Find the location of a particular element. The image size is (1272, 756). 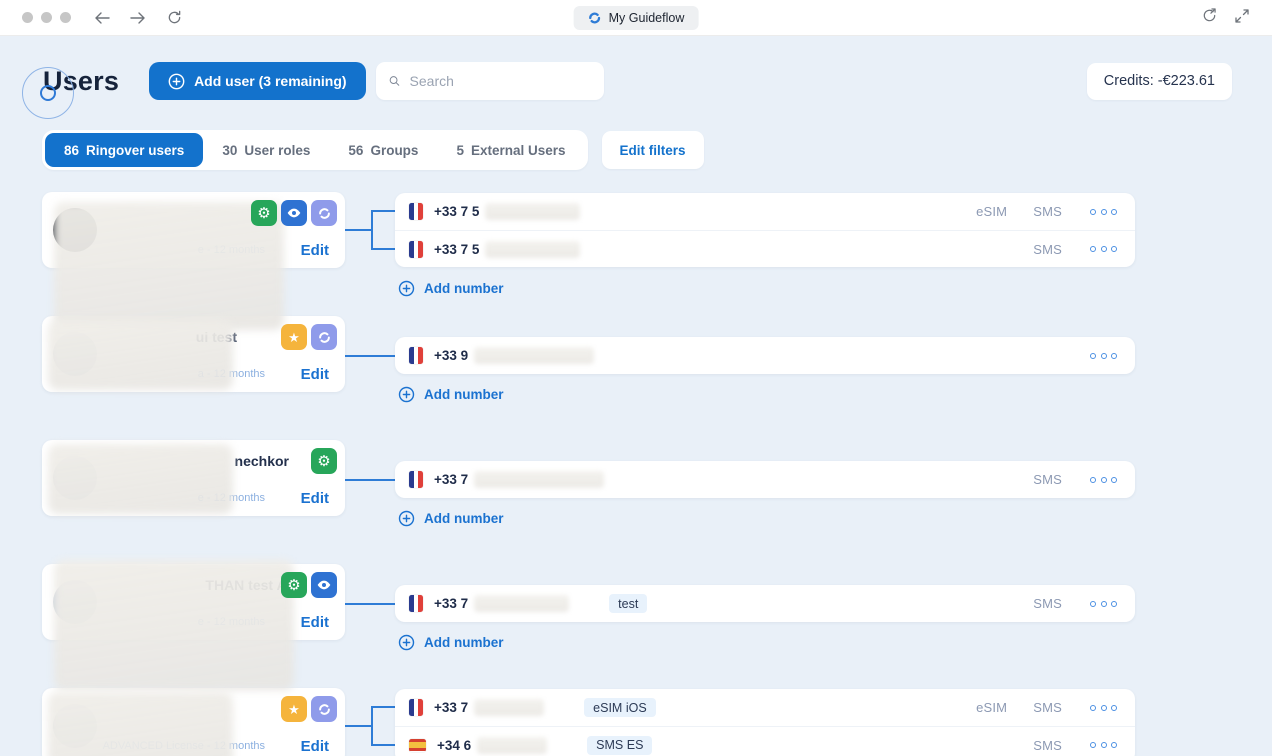

tab-user-roles: 30 User roles is located at coordinates (266, 150).